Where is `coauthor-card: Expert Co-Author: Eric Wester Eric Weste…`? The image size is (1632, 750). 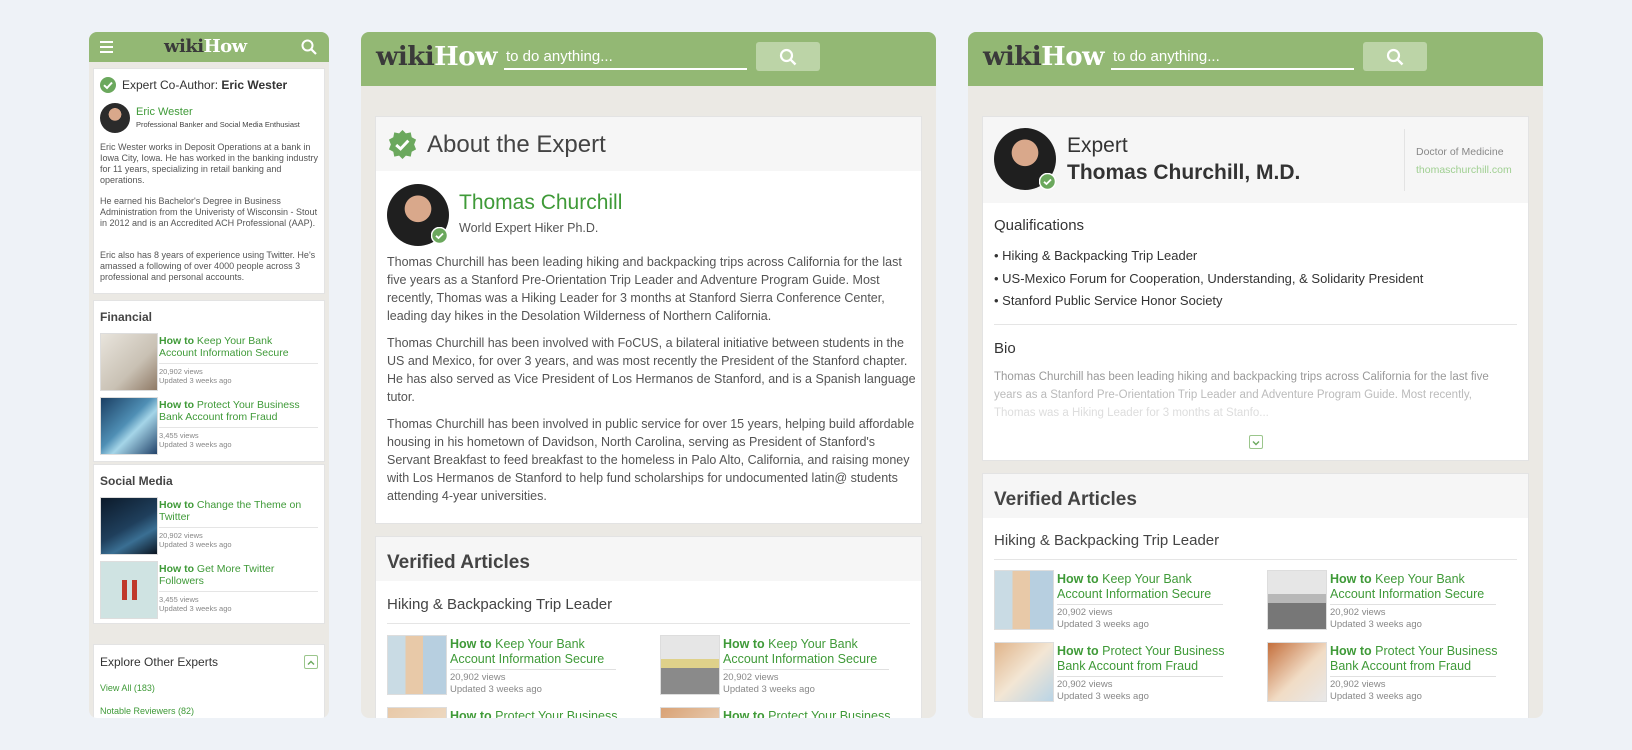
coauthor-card: Expert Co-Author: Eric Wester Eric Weste… is located at coordinates (209, 181).